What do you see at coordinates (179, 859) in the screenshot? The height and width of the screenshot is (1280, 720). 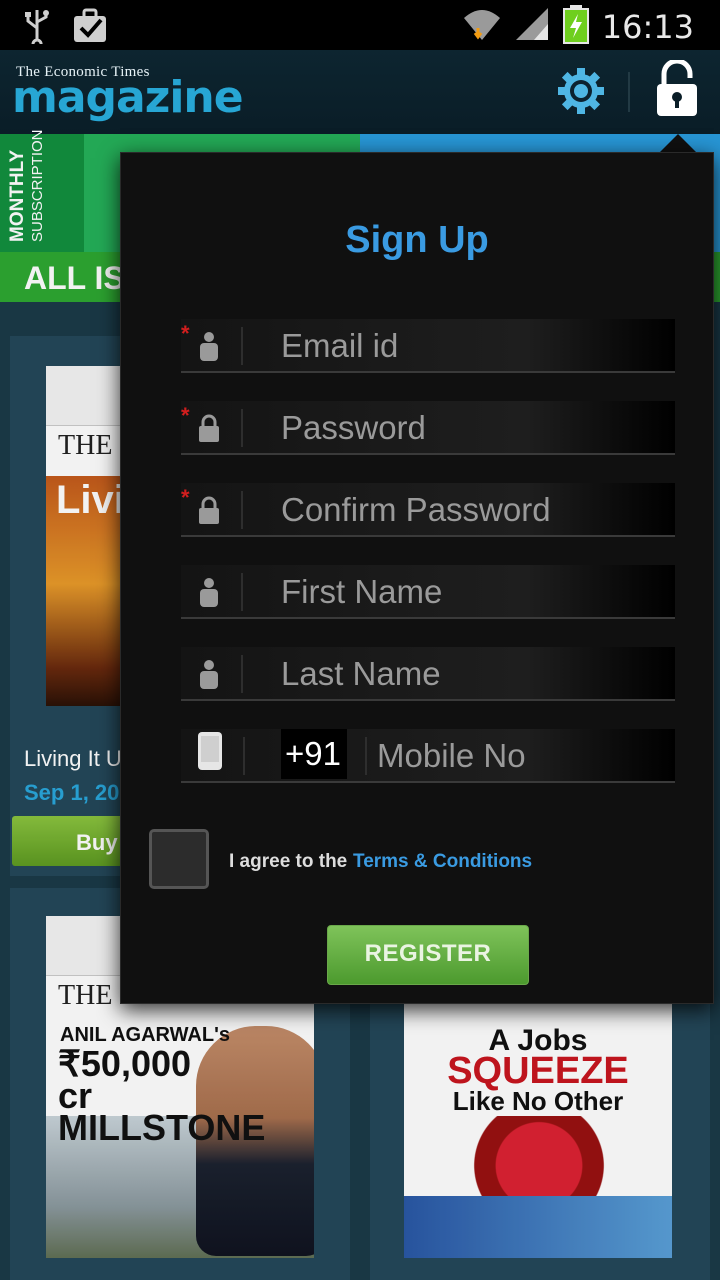 I see `terms-checkbox` at bounding box center [179, 859].